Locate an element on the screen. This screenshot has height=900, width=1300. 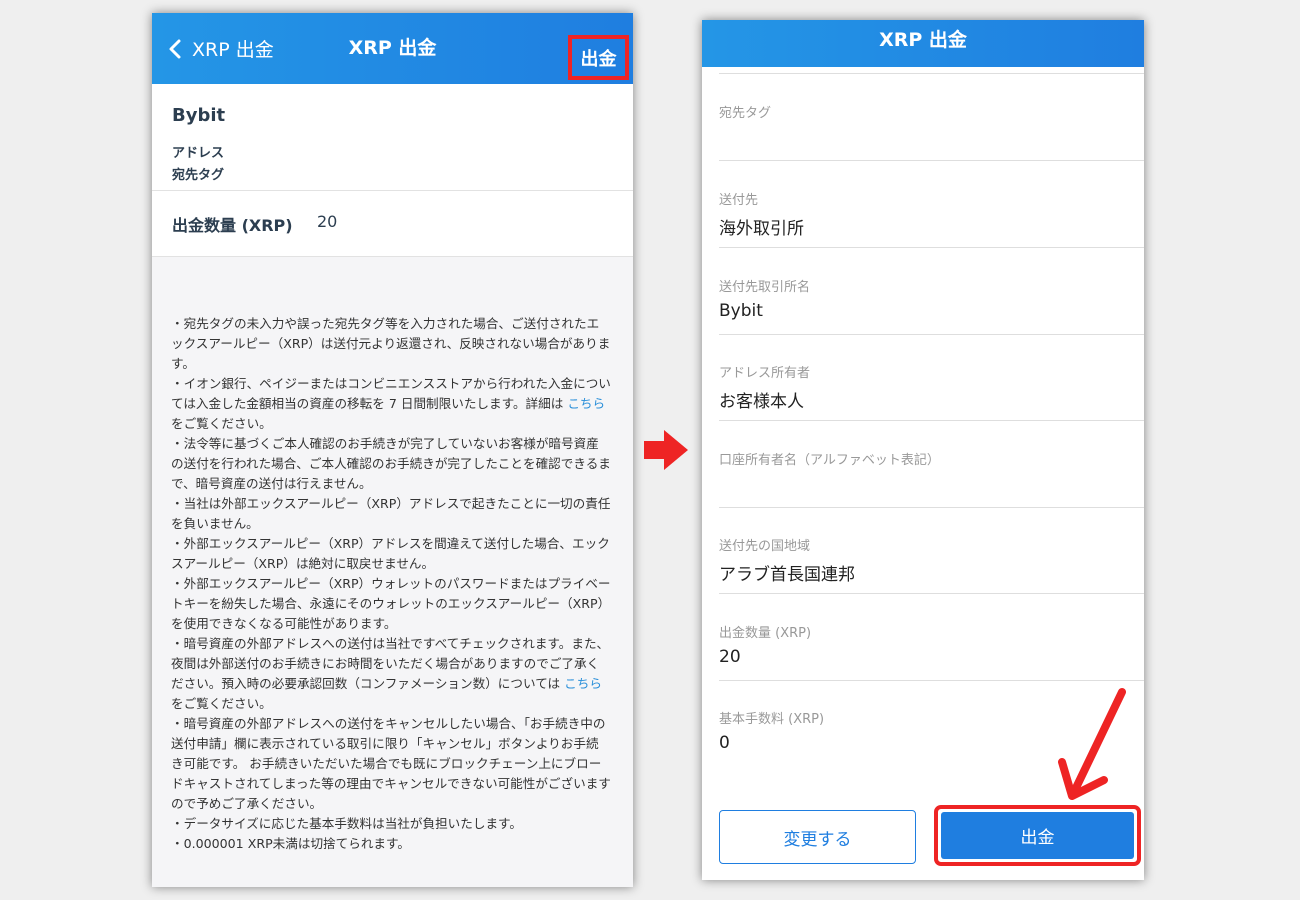
withdraw-submit-button: 出金 is located at coordinates (1037, 835).